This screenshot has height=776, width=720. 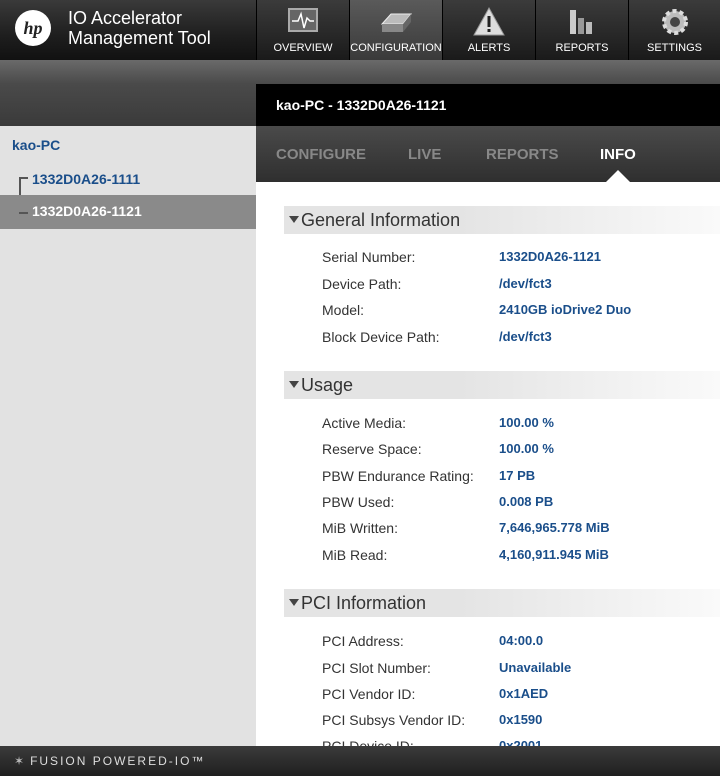 What do you see at coordinates (360, 528) in the screenshot?
I see `info-label: MiB Written:` at bounding box center [360, 528].